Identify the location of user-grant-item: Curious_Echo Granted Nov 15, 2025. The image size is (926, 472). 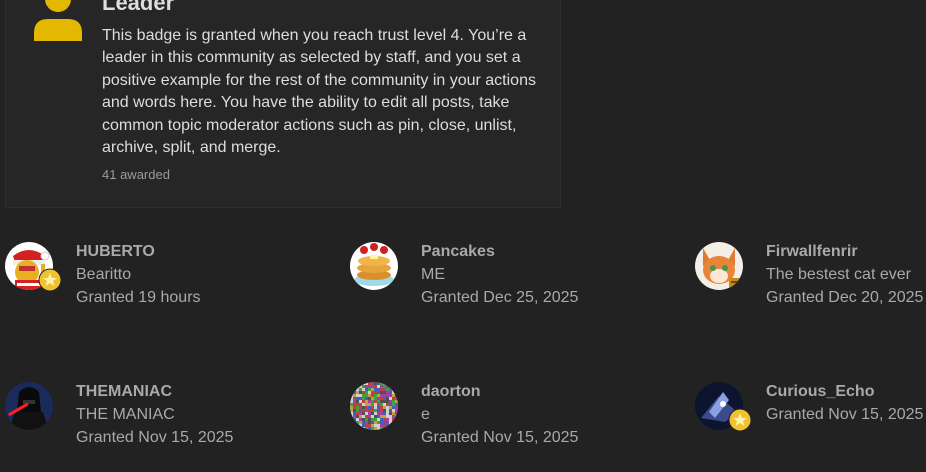
(810, 417).